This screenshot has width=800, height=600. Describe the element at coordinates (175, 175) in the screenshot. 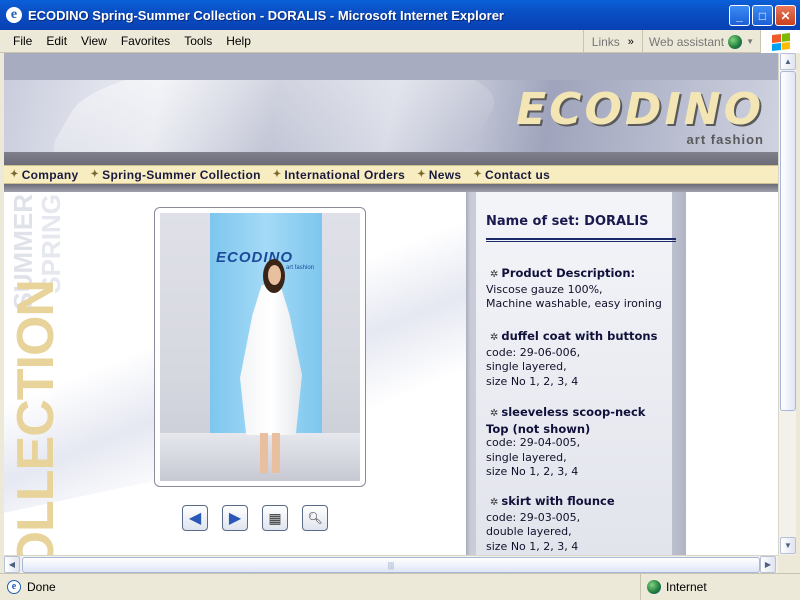

I see `nav-spring-summer-collection: ✦ Spring-Summer Collection` at that location.